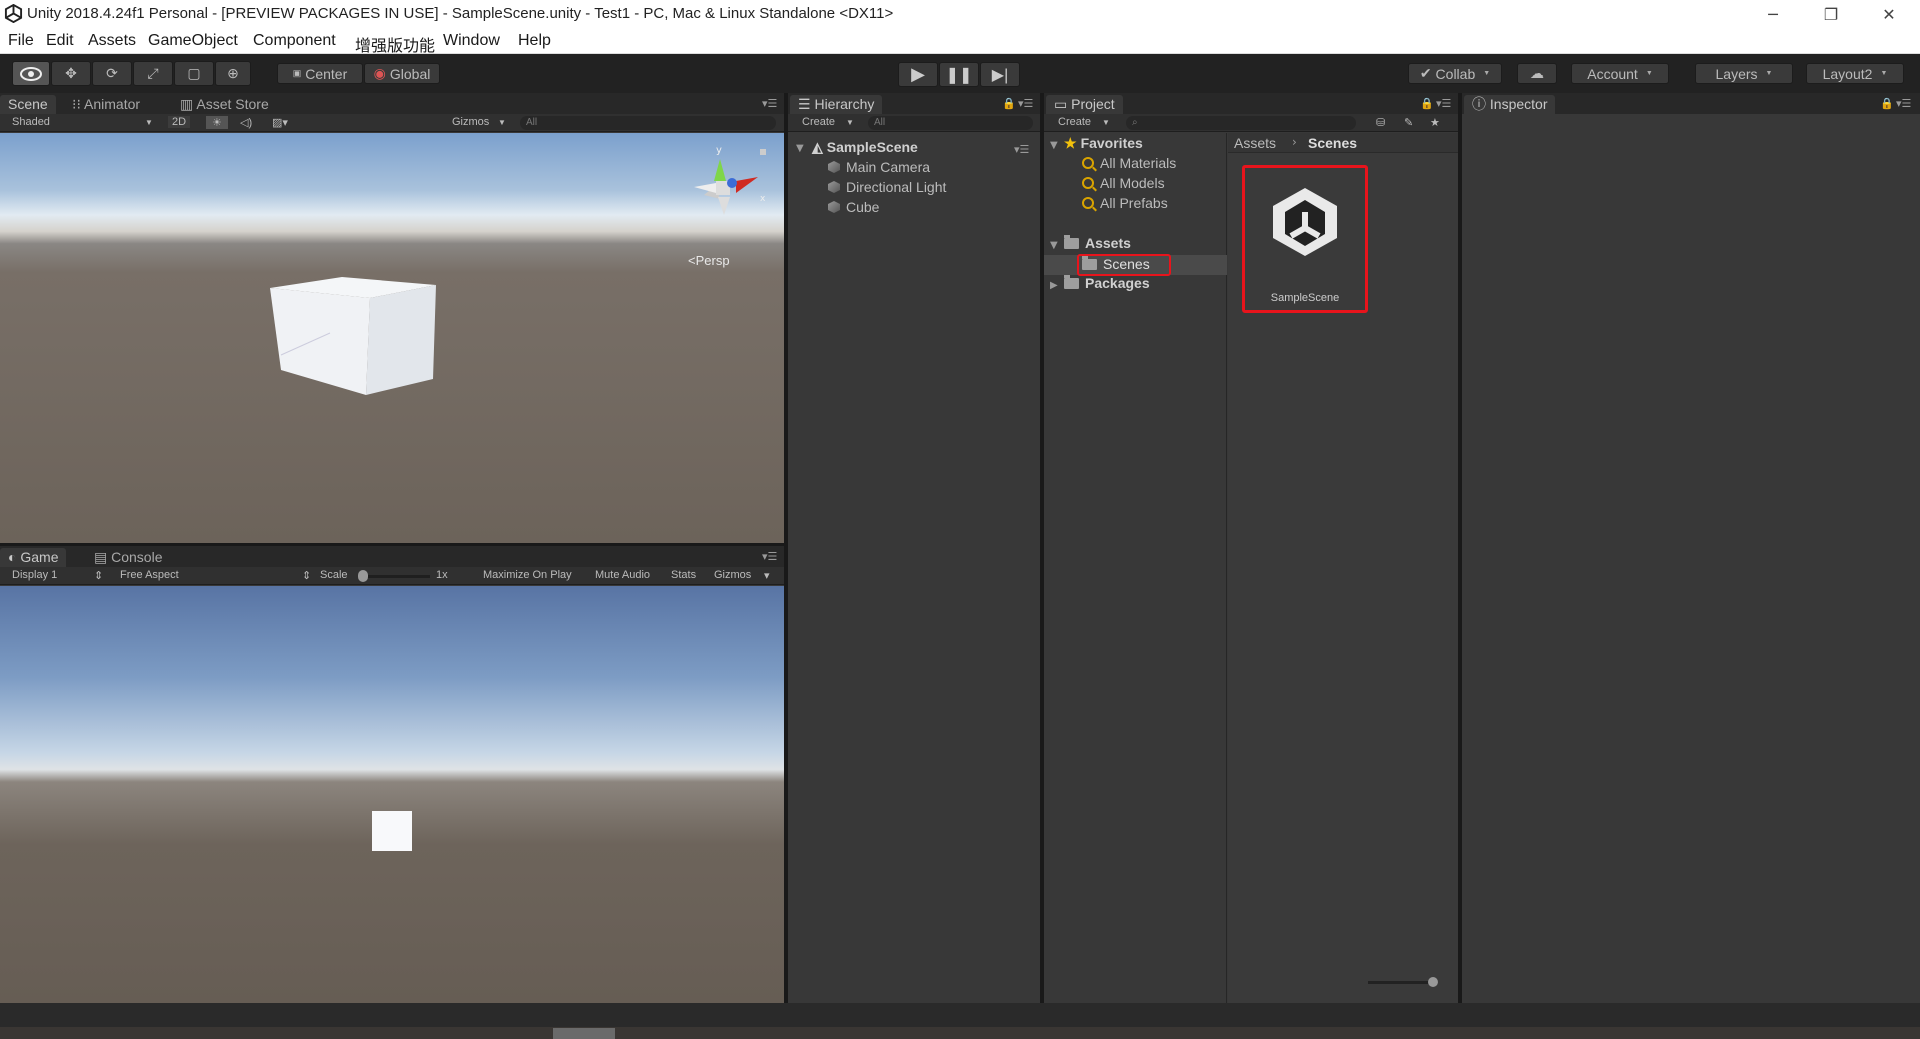 This screenshot has height=1039, width=1920. Describe the element at coordinates (28, 104) in the screenshot. I see `tab-scene: Scene` at that location.